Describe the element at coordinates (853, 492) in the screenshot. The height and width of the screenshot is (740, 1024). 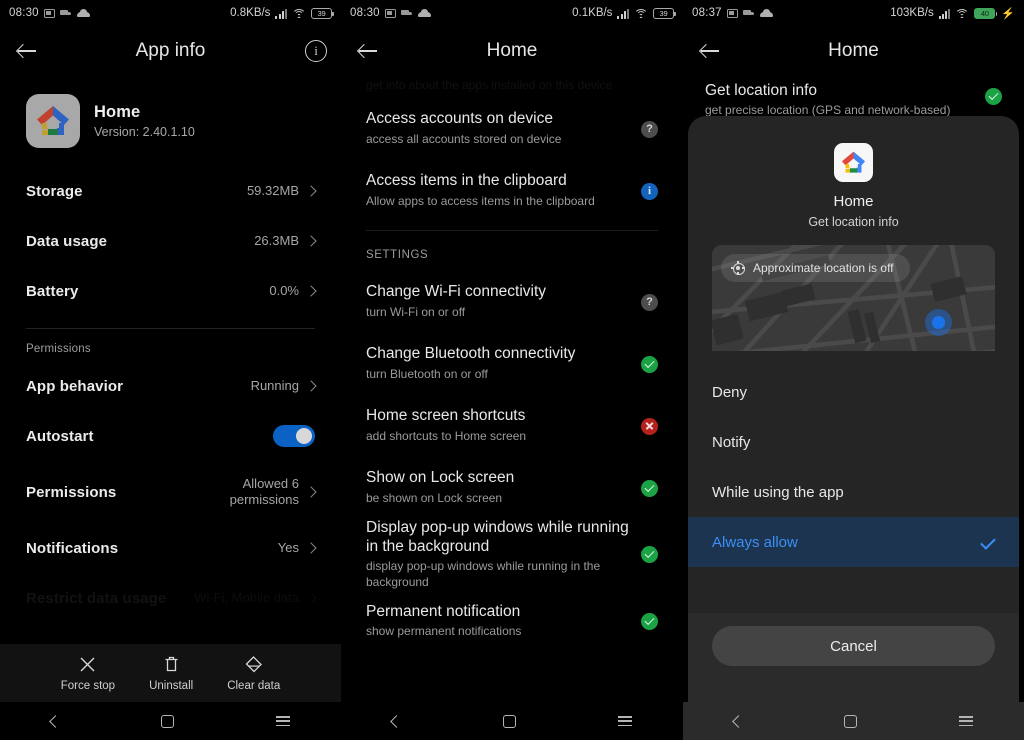
I see `option-while-using-the-app: While using the app` at that location.